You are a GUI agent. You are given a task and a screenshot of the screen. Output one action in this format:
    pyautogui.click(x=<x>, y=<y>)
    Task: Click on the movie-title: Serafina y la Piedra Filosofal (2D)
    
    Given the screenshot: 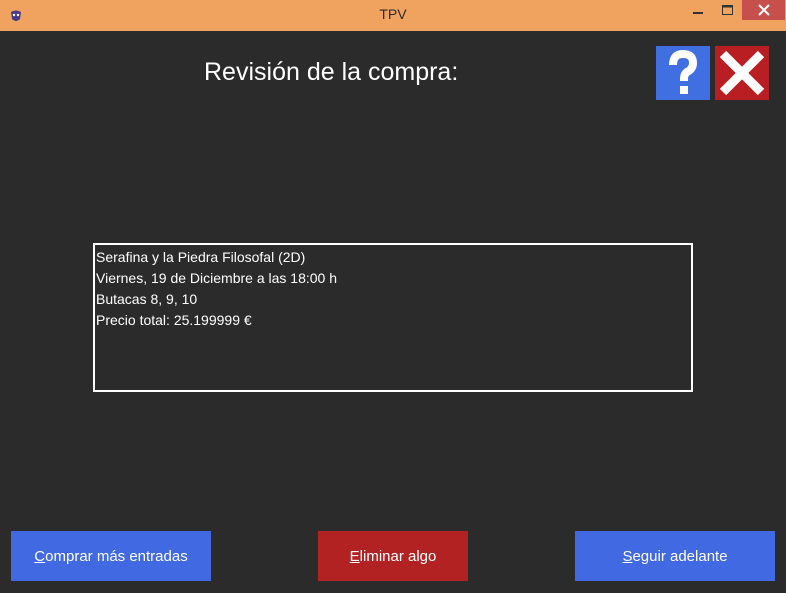 What is the action you would take?
    pyautogui.click(x=201, y=257)
    